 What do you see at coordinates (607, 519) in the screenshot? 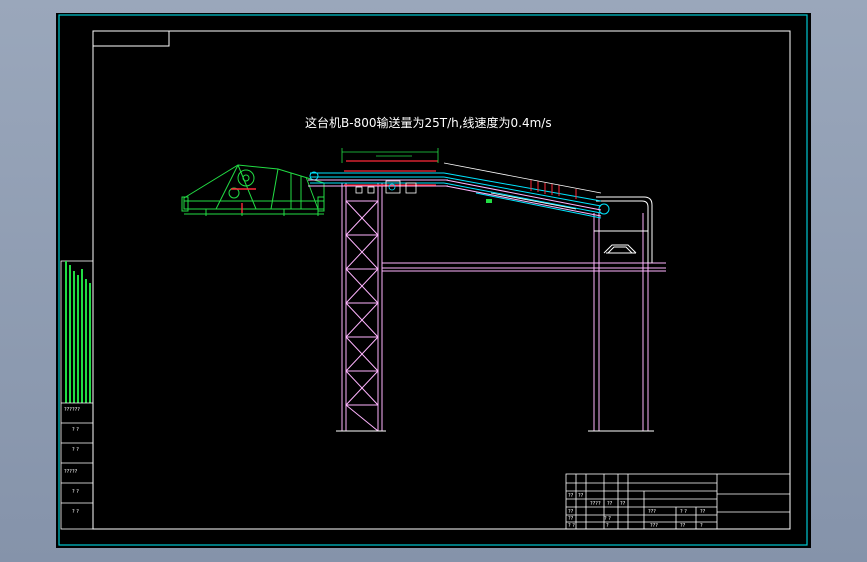
I see `tb-cell-11: ? ?` at bounding box center [607, 519].